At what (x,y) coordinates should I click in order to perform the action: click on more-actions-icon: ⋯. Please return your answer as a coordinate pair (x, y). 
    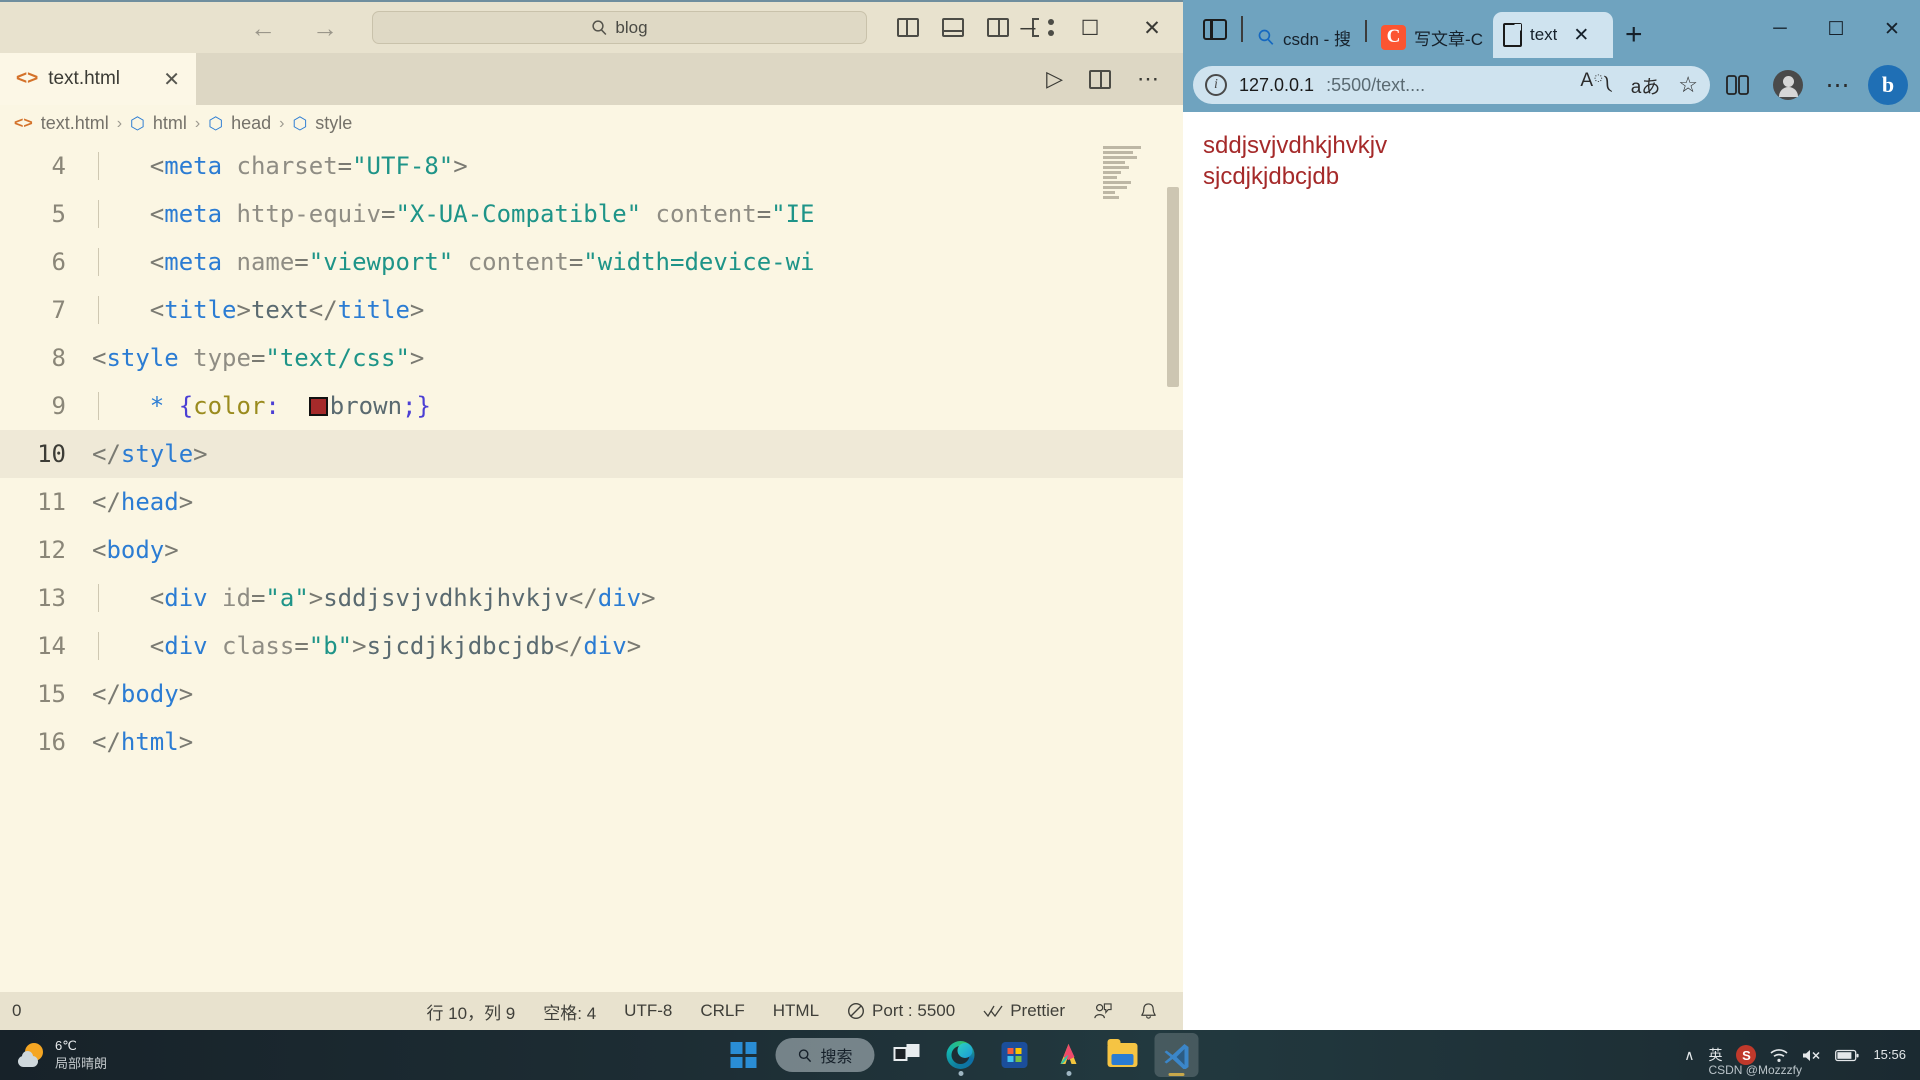
    Looking at the image, I should click on (1148, 79).